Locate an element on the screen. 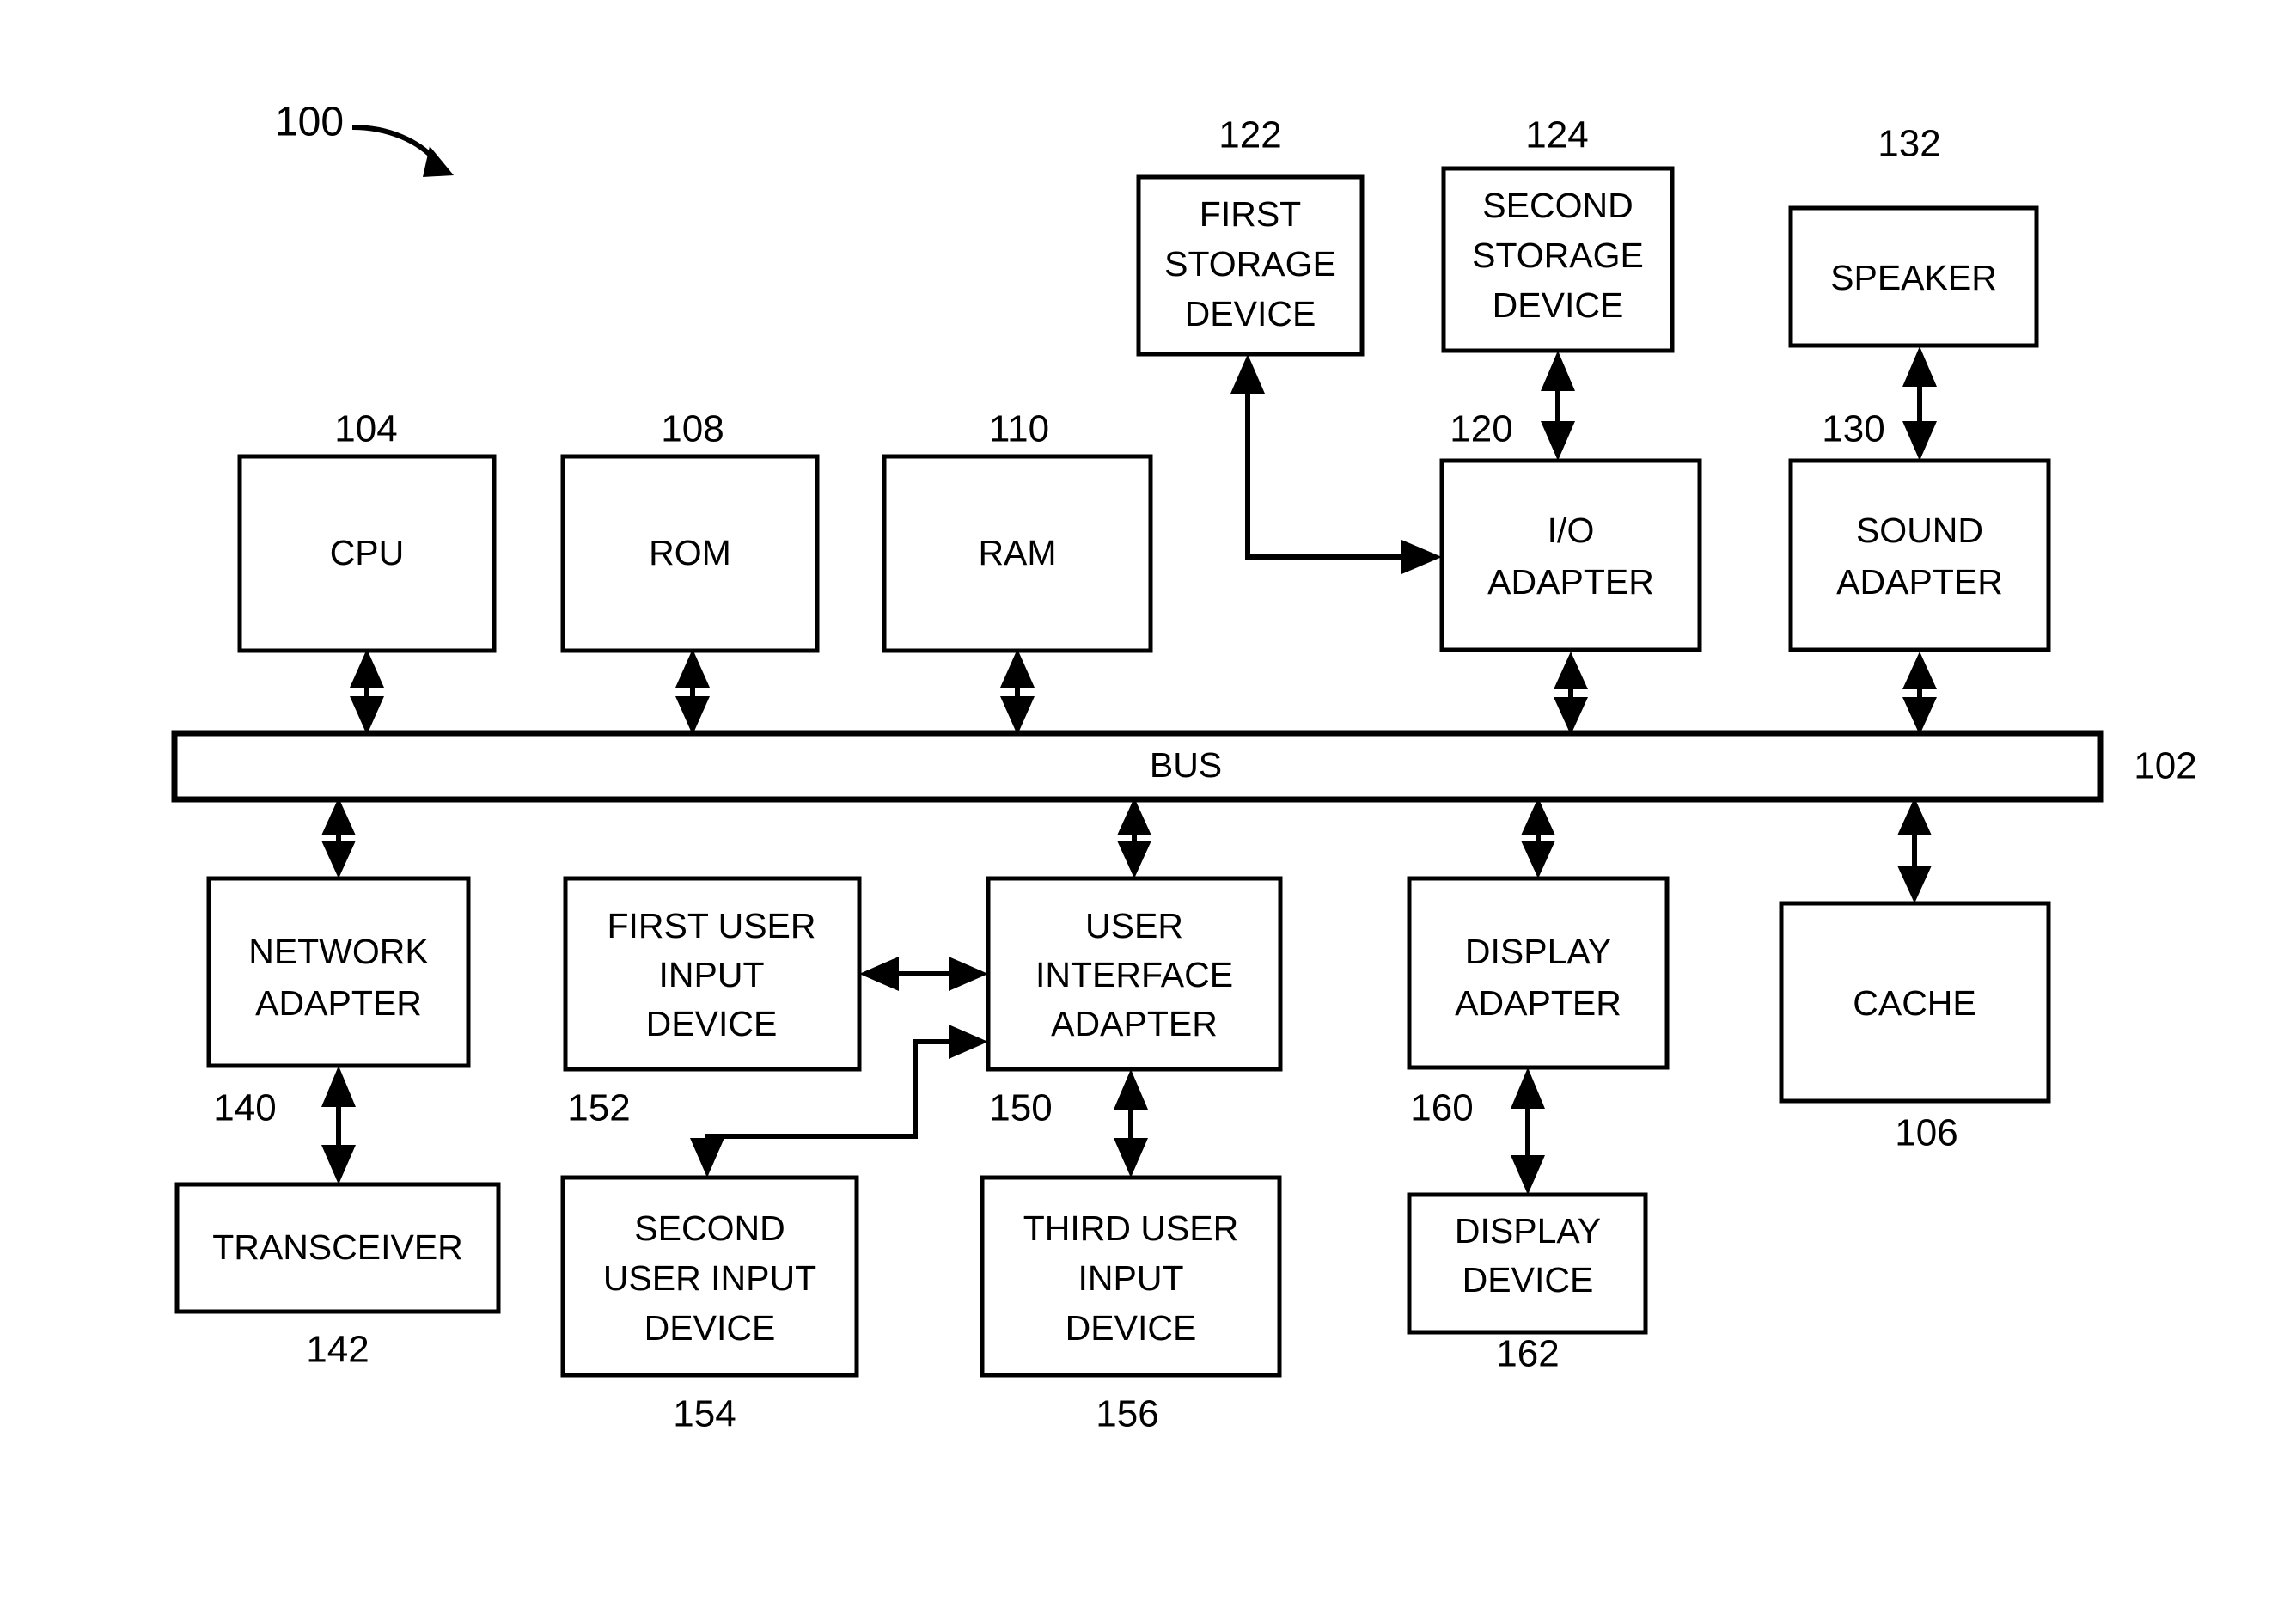  ref-number-108: 108 is located at coordinates (692, 429).